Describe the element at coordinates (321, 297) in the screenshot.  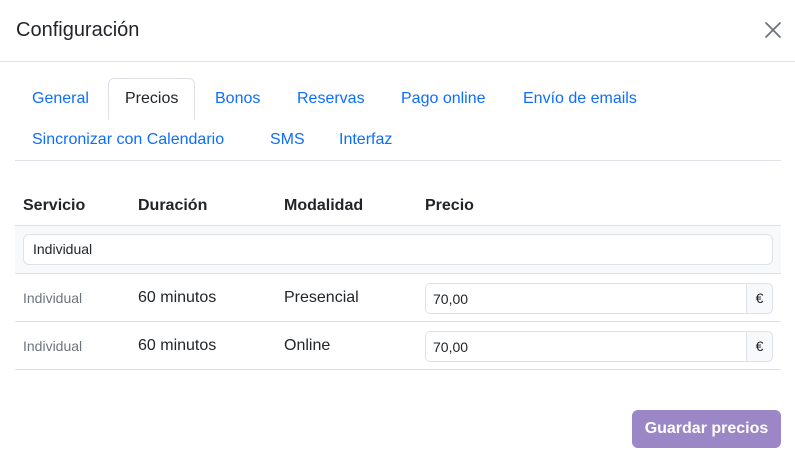
I see `cell-mode: Presencial` at that location.